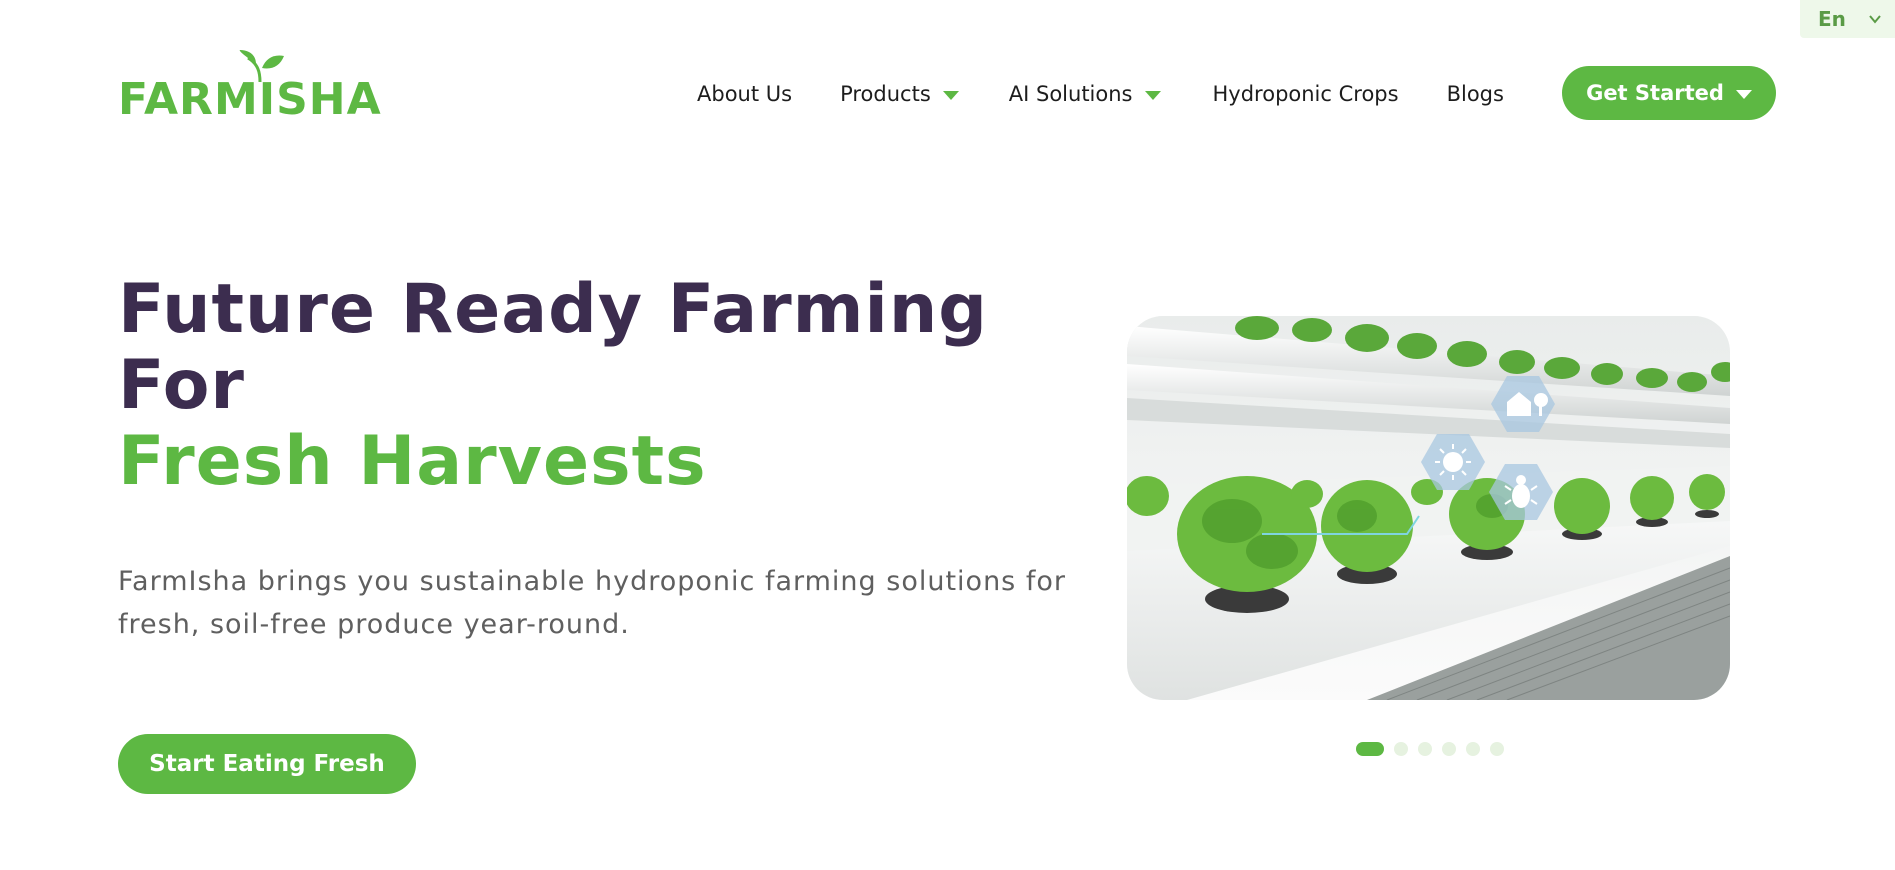 The image size is (1895, 870). I want to click on nav-products: Products, so click(899, 94).